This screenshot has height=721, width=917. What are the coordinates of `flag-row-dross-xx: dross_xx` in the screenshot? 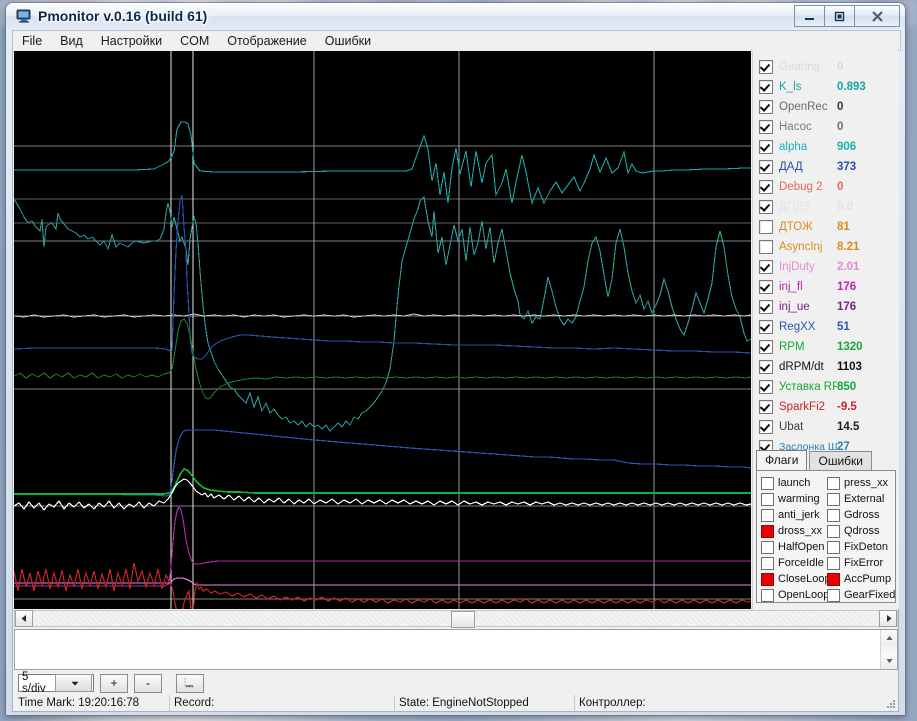 It's located at (794, 531).